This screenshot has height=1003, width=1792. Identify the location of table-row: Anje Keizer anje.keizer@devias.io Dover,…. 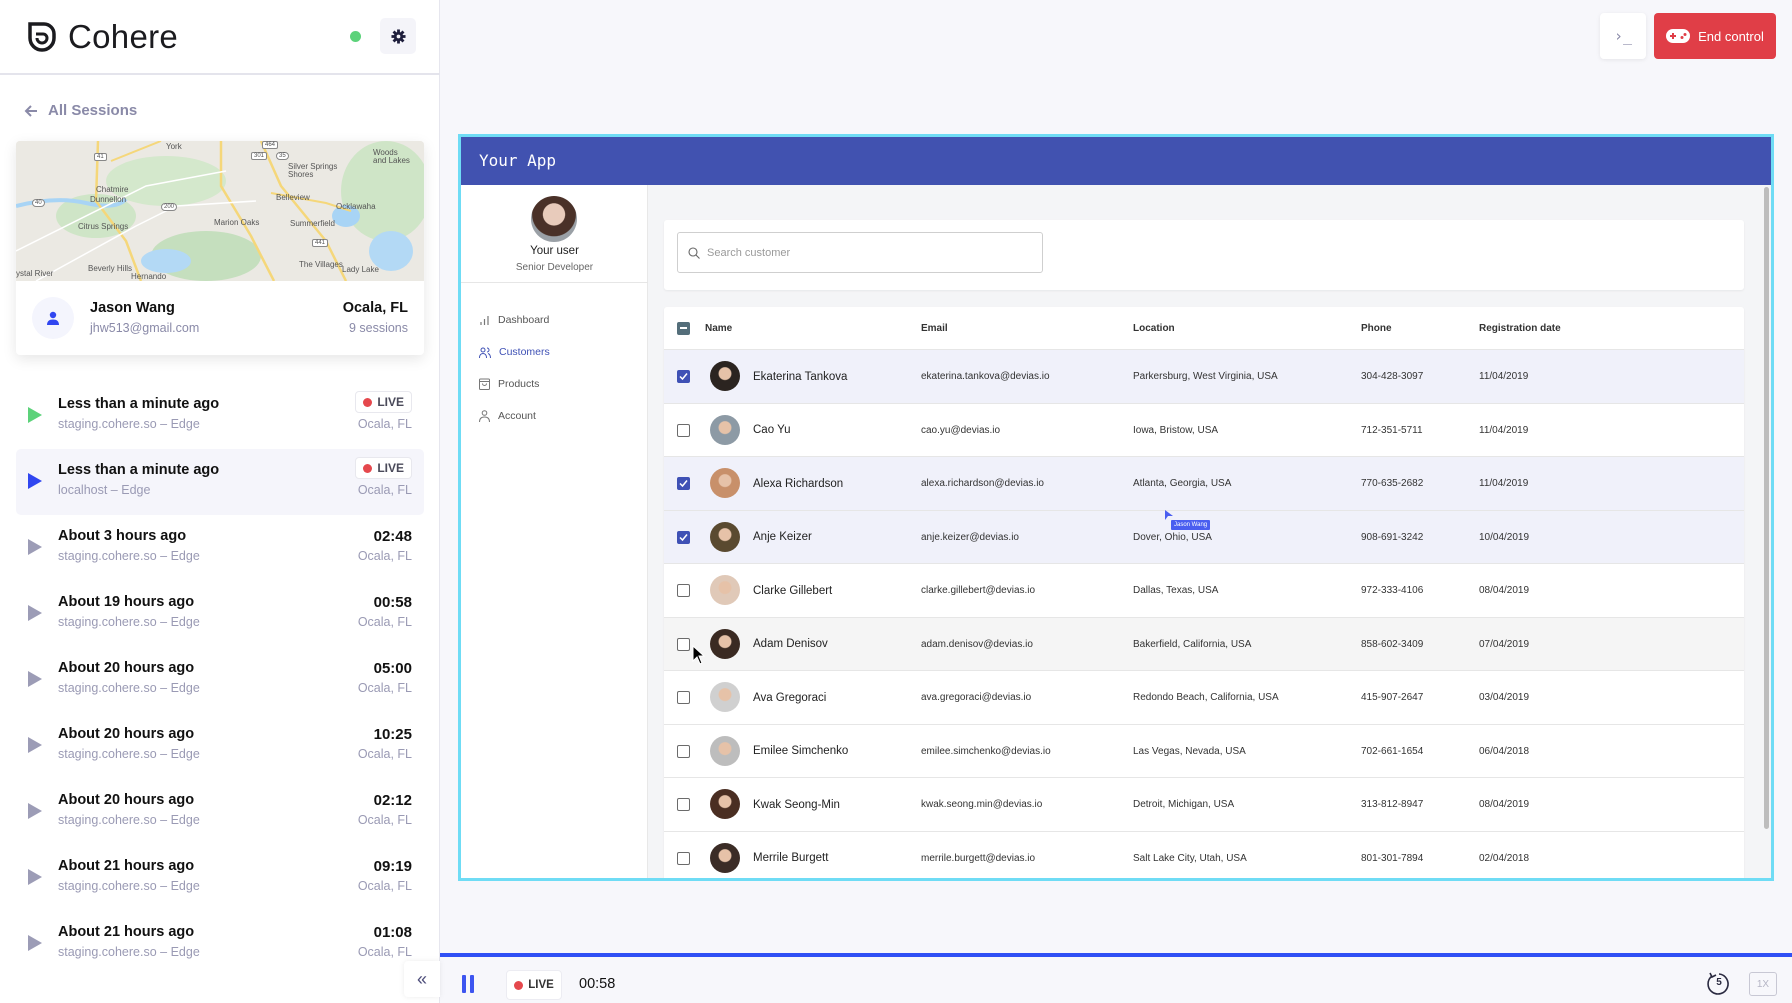
(1204, 536).